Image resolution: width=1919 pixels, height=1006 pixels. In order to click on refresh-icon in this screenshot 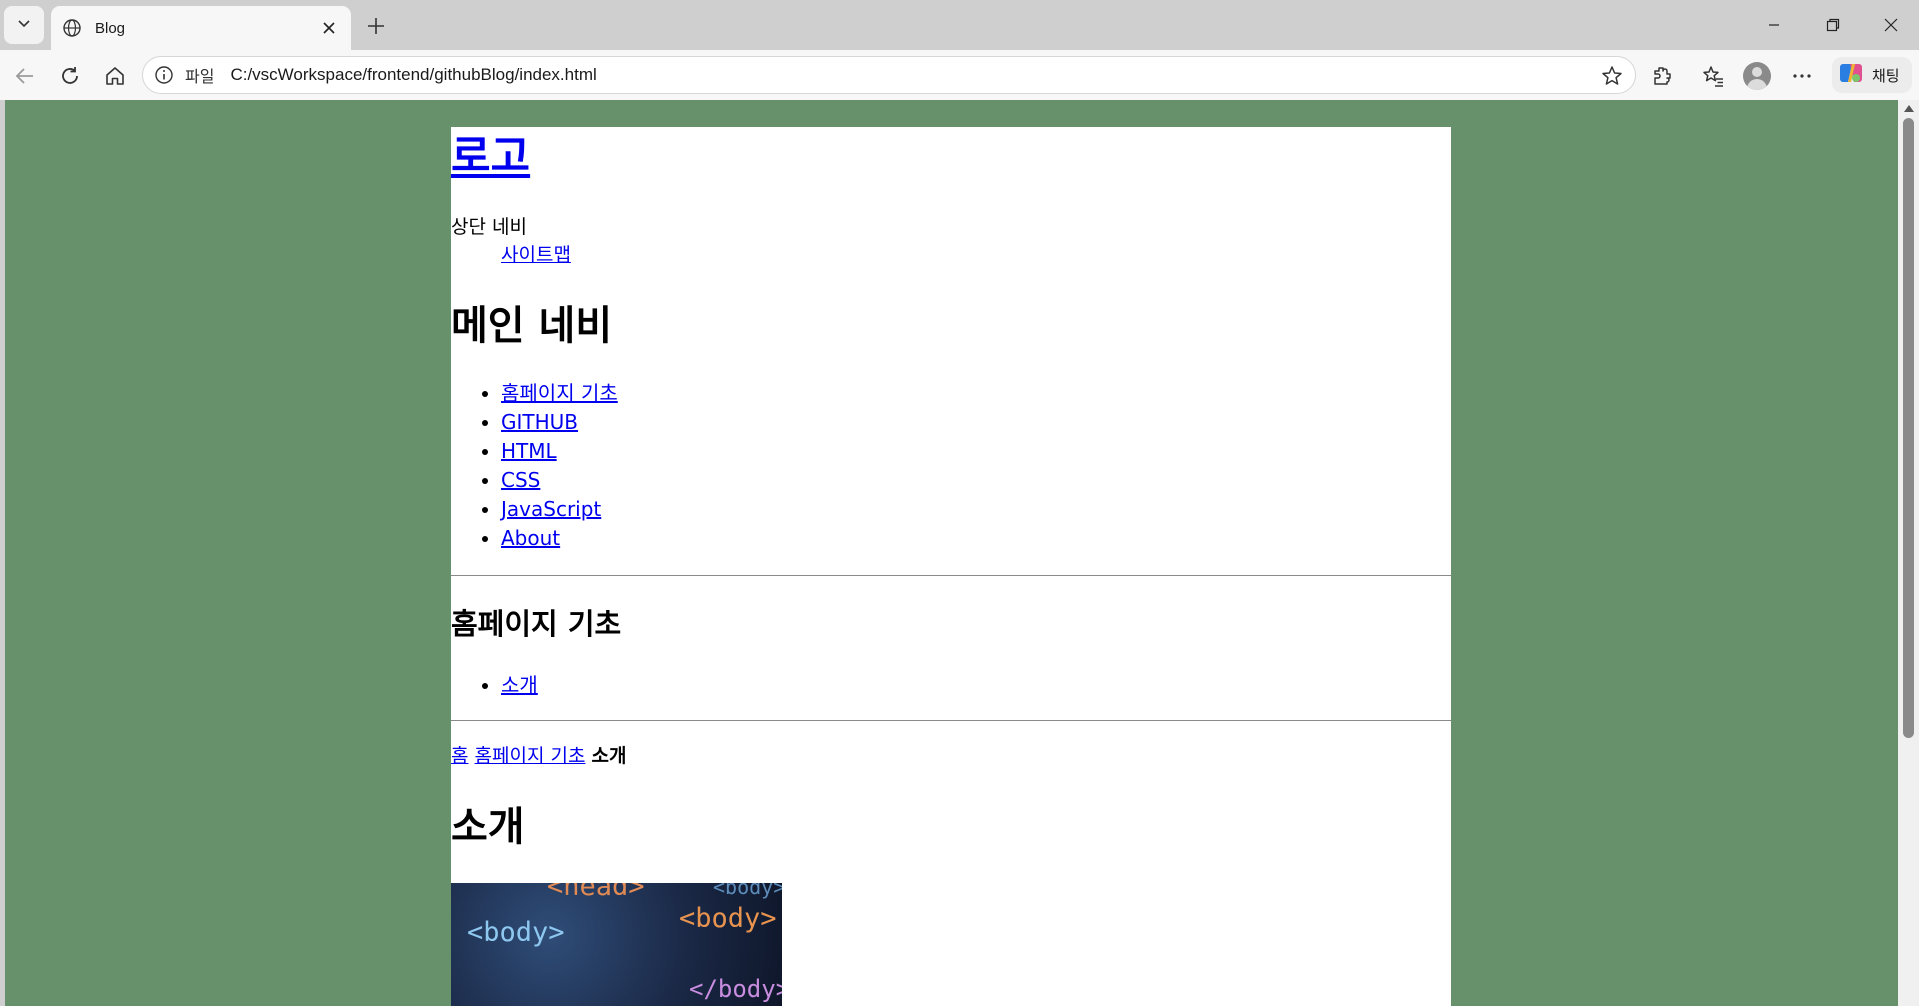, I will do `click(70, 76)`.